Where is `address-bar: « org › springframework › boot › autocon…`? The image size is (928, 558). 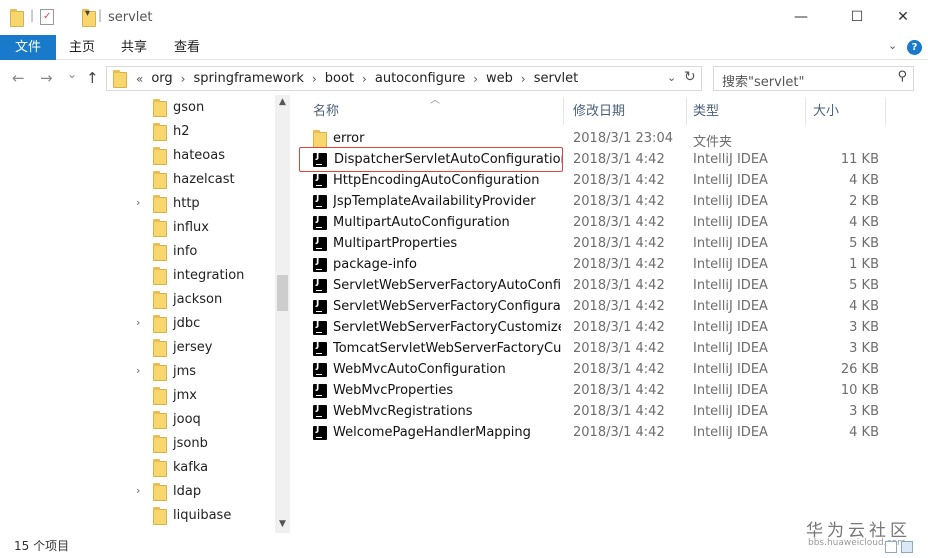 address-bar: « org › springframework › boot › autocon… is located at coordinates (404, 78).